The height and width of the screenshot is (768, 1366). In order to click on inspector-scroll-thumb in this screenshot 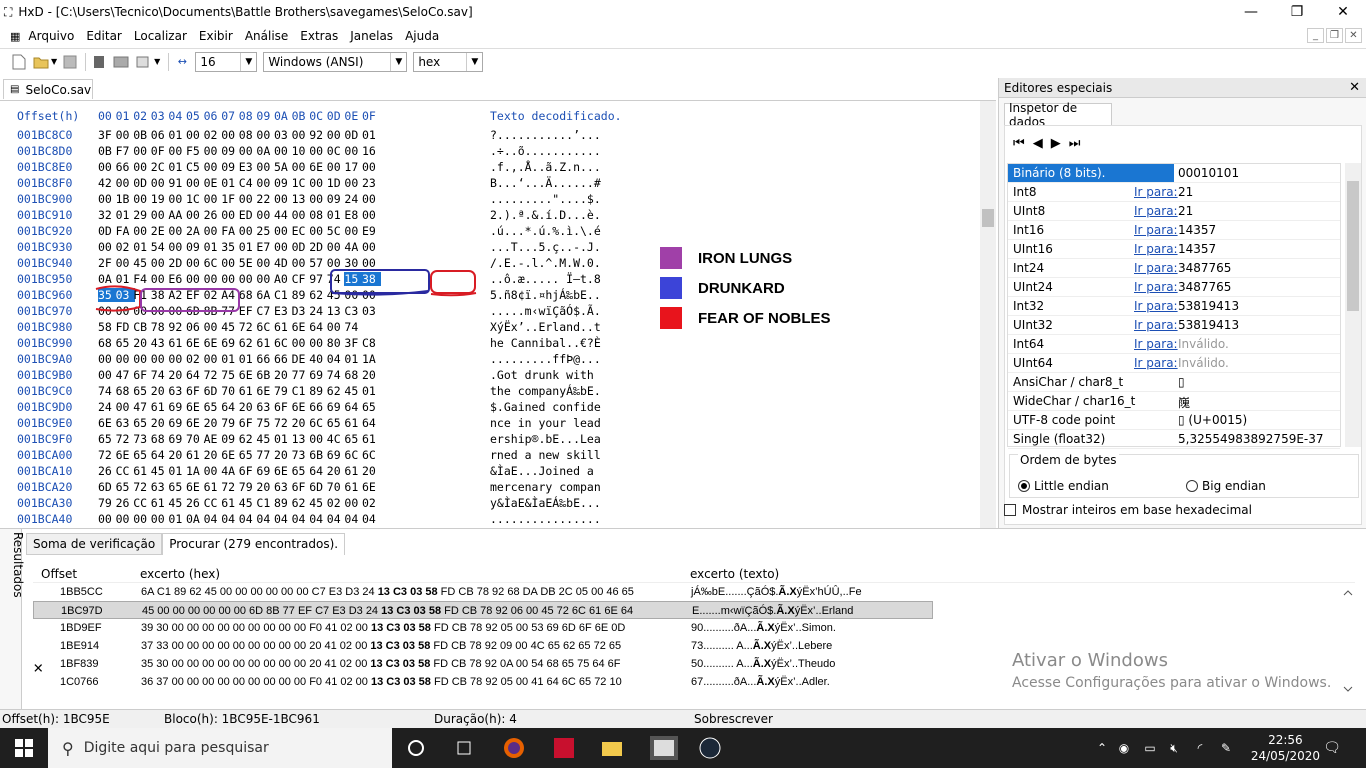, I will do `click(1353, 246)`.